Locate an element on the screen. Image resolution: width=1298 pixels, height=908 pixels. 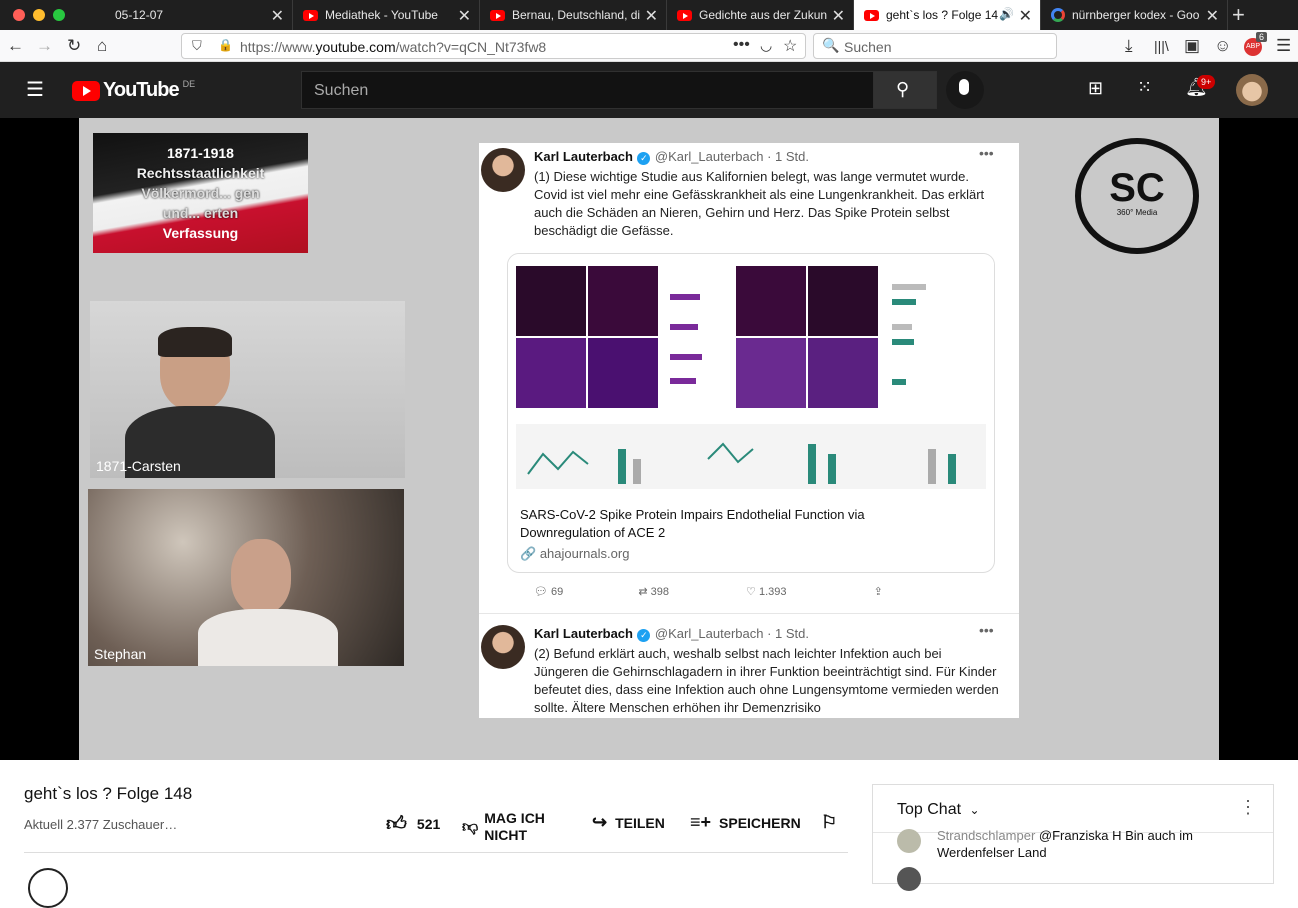
browser-tab: nürnberger kodex - Goo ✕ is located at coordinates (1134, 15).